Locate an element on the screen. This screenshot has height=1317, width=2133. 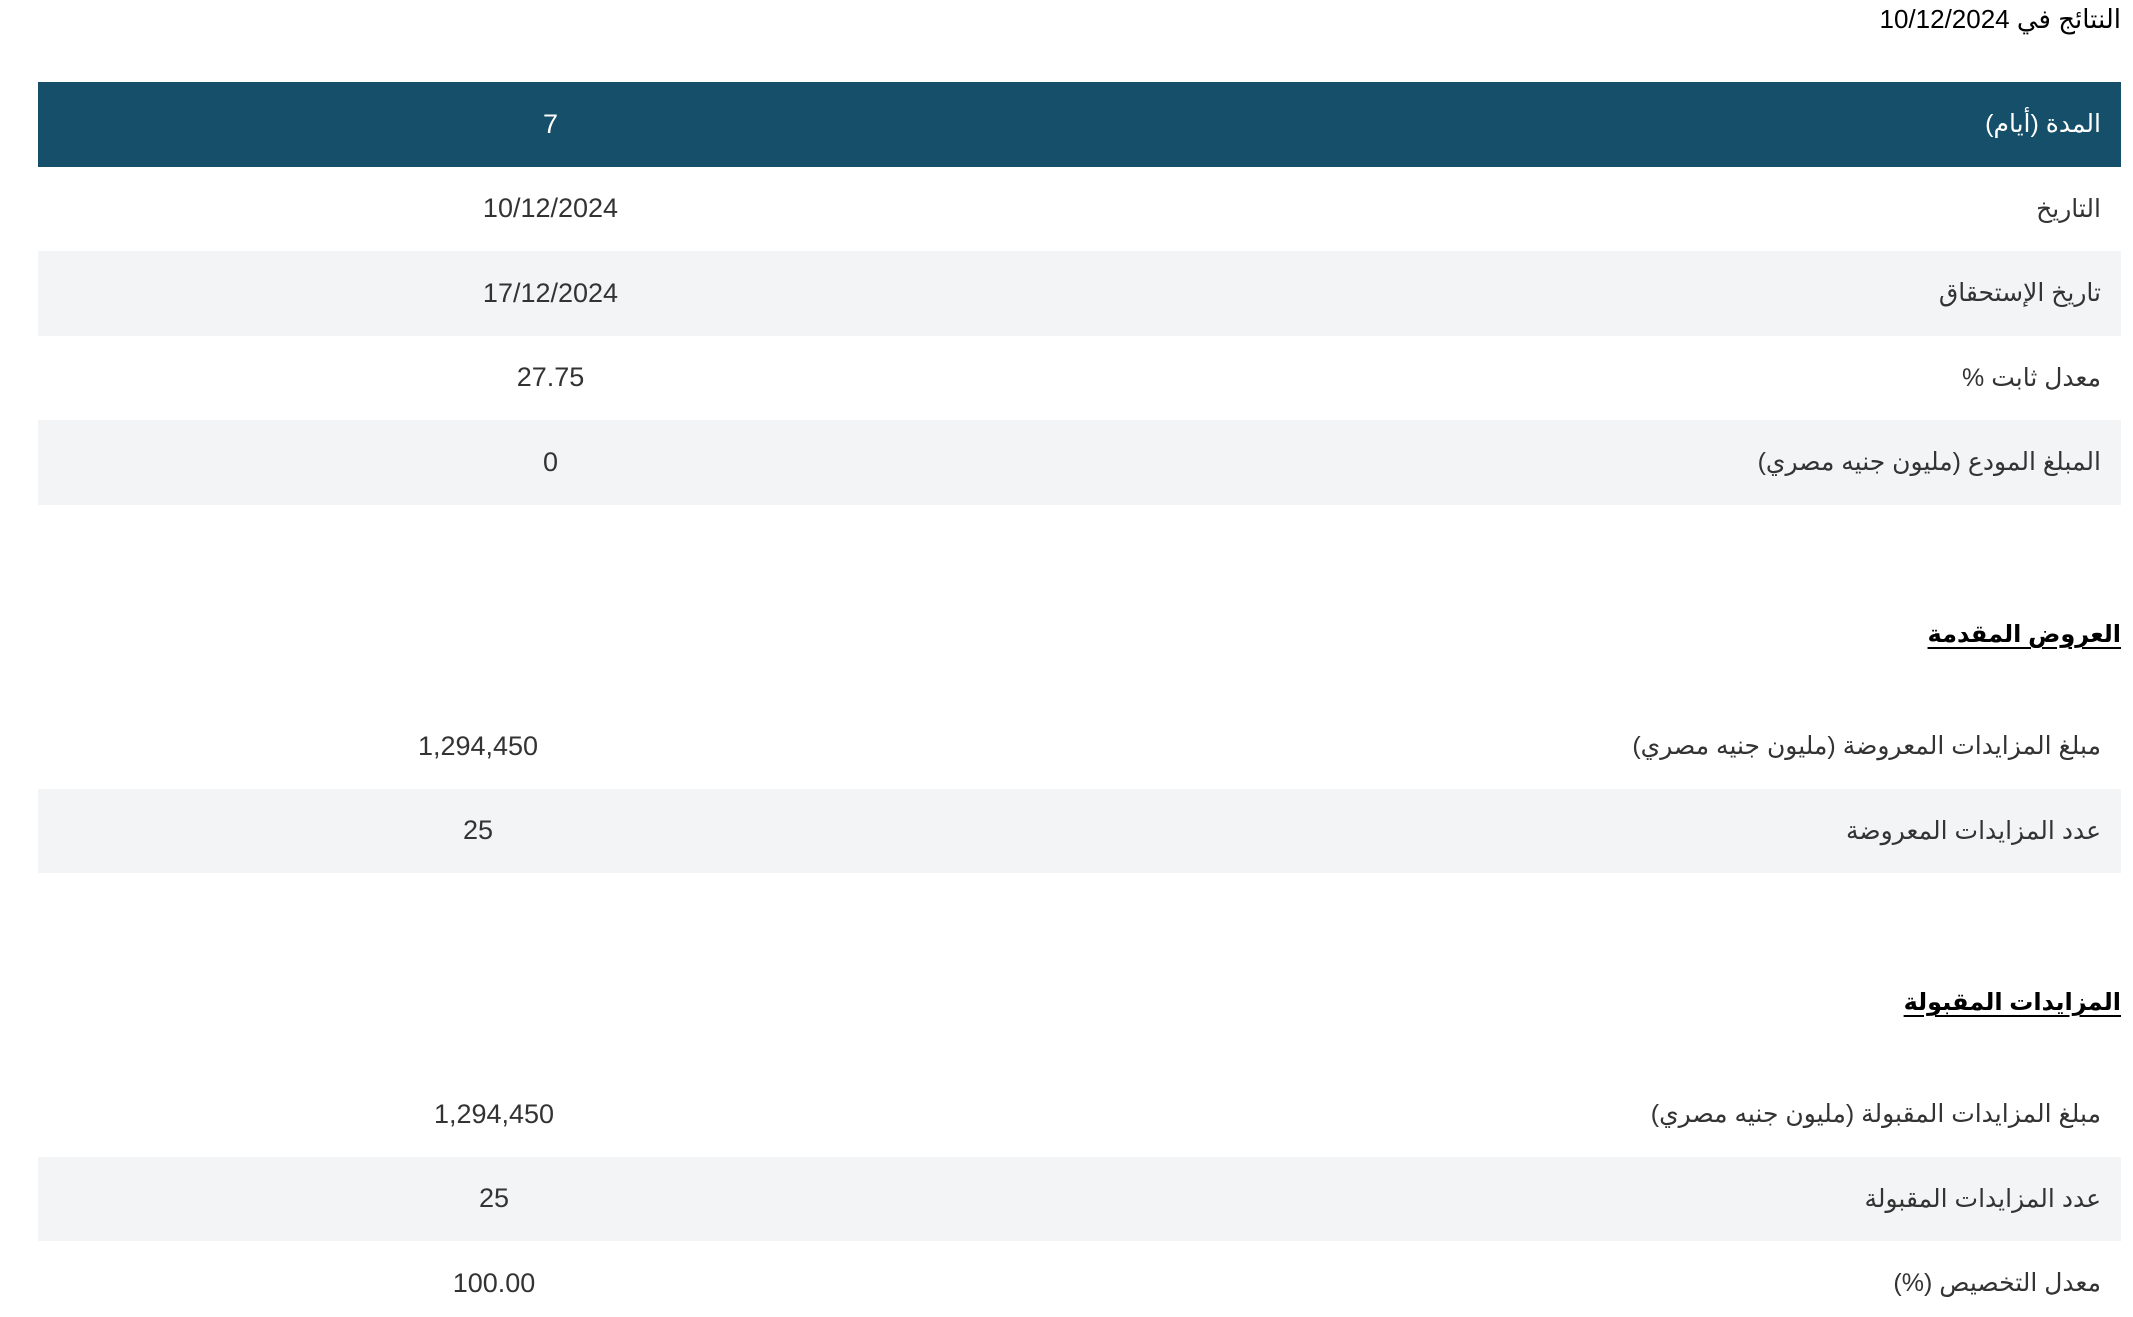
results-heading-date: 10/12/2024 is located at coordinates (1944, 19).